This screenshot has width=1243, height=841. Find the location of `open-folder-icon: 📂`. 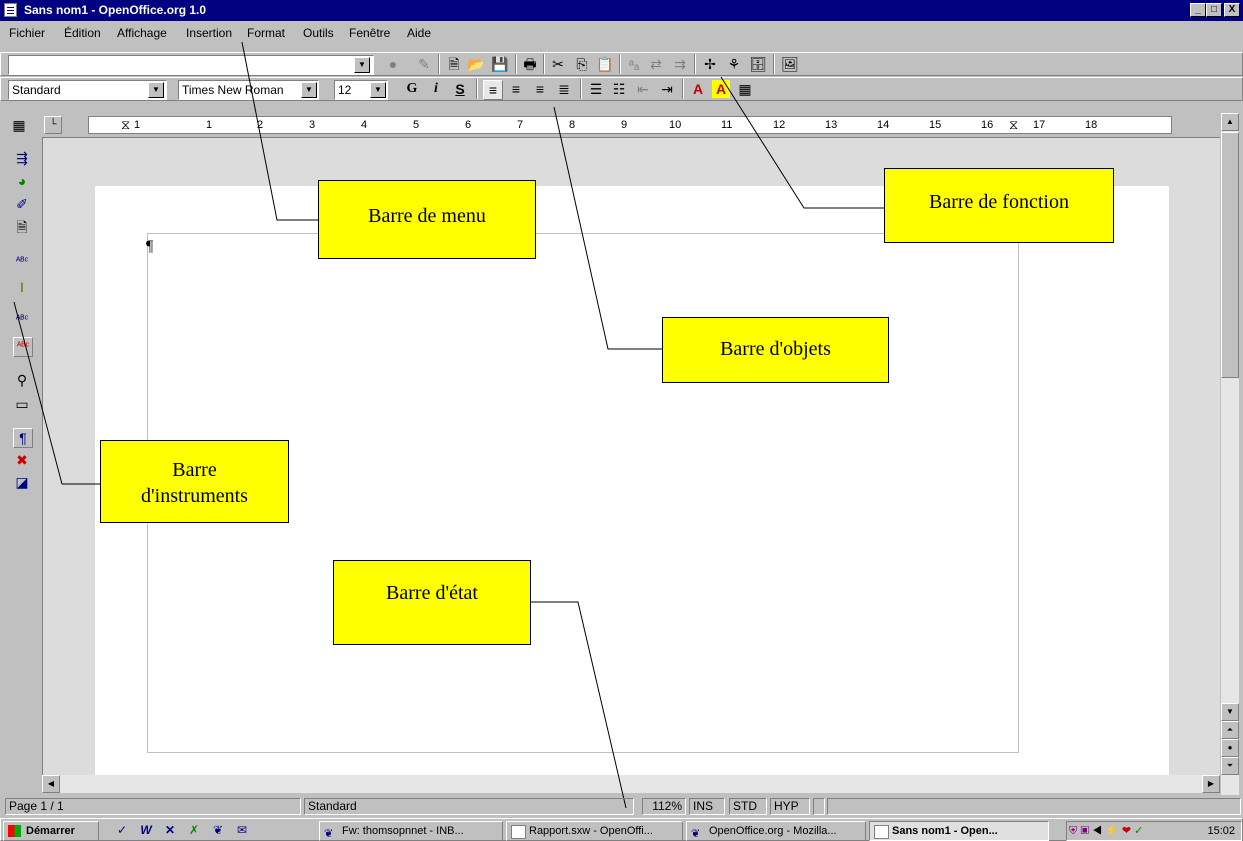

open-folder-icon: 📂 is located at coordinates (476, 64).